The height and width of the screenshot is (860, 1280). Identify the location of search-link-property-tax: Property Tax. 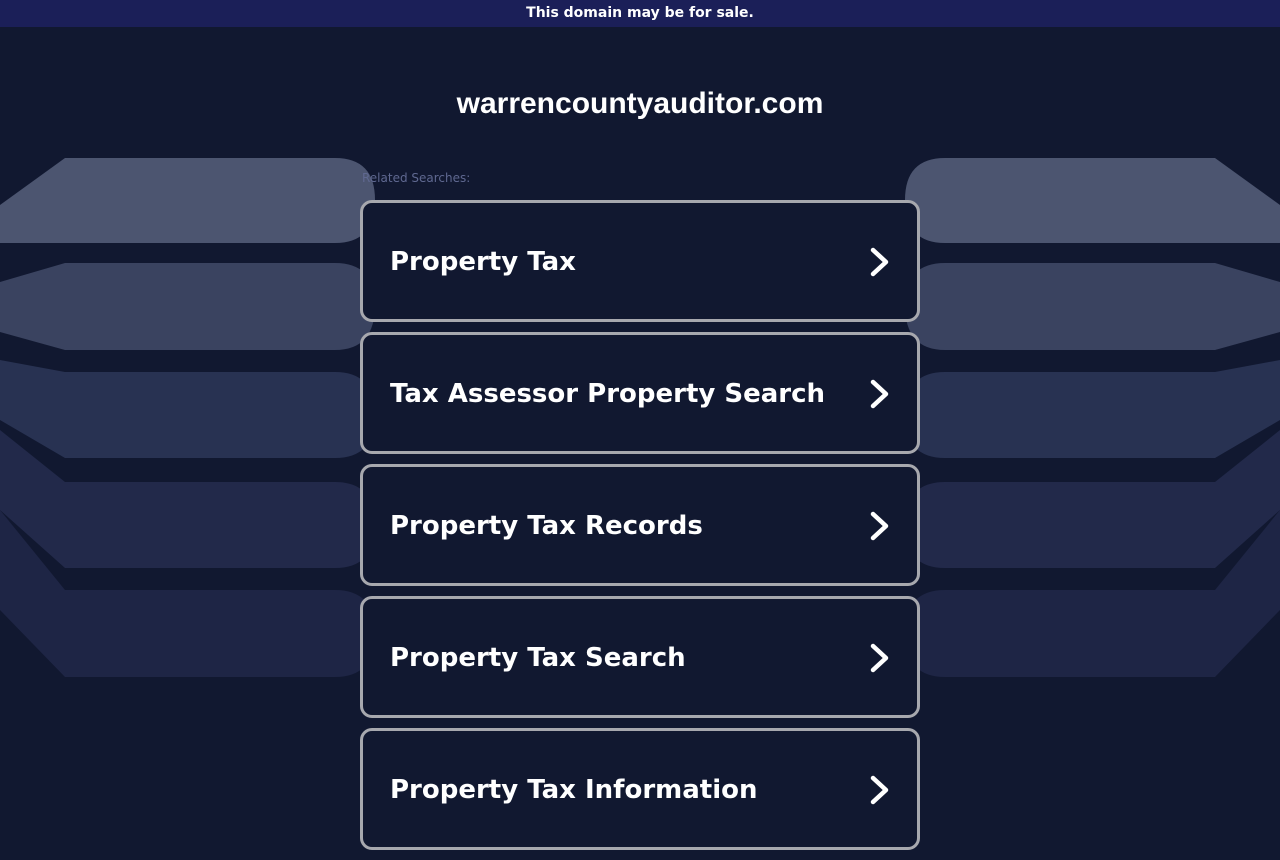
(640, 261).